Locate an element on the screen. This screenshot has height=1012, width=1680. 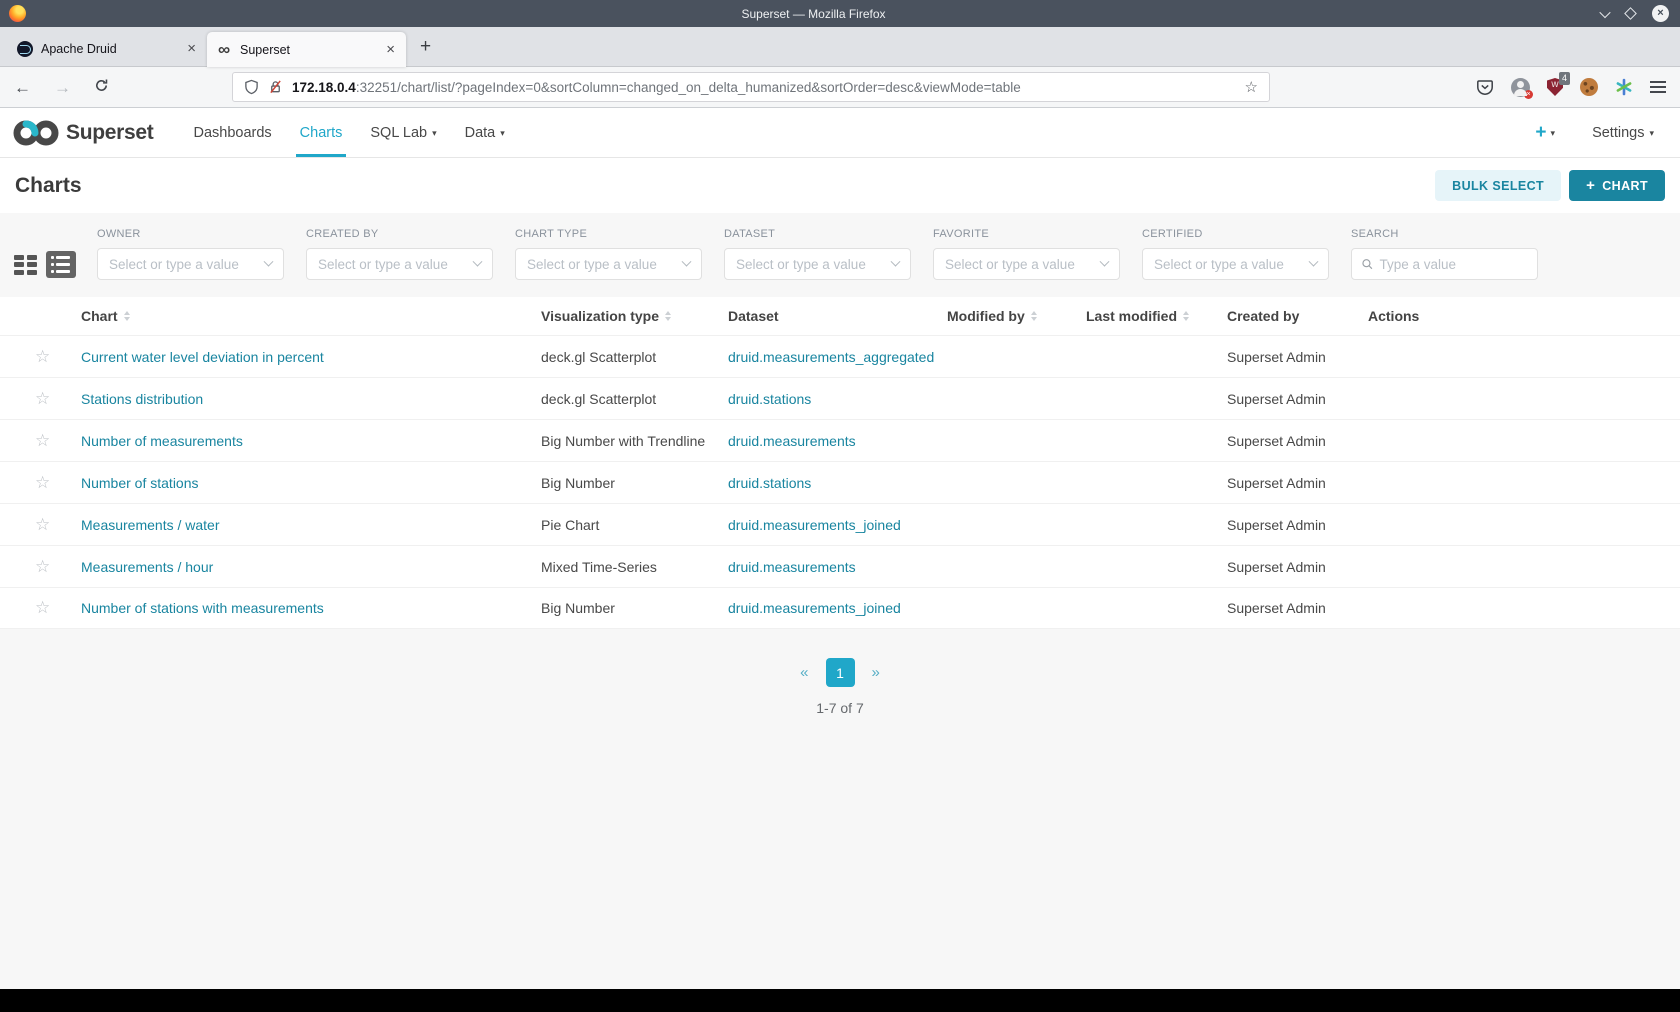
tab-superset: ∞ Superset × is located at coordinates (306, 49).